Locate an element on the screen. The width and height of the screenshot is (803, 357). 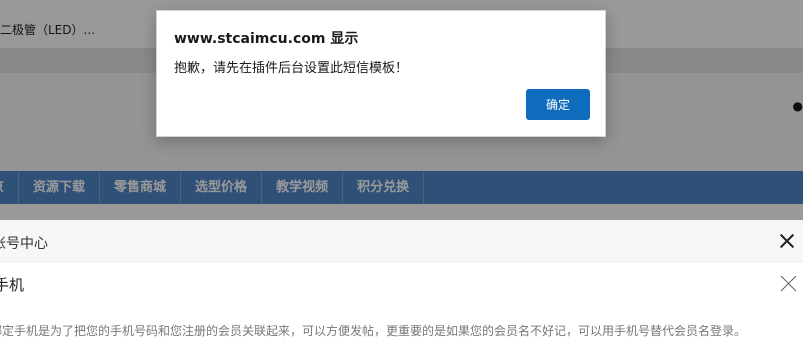
account-panel-header: 帐号中心 is located at coordinates (401, 241).